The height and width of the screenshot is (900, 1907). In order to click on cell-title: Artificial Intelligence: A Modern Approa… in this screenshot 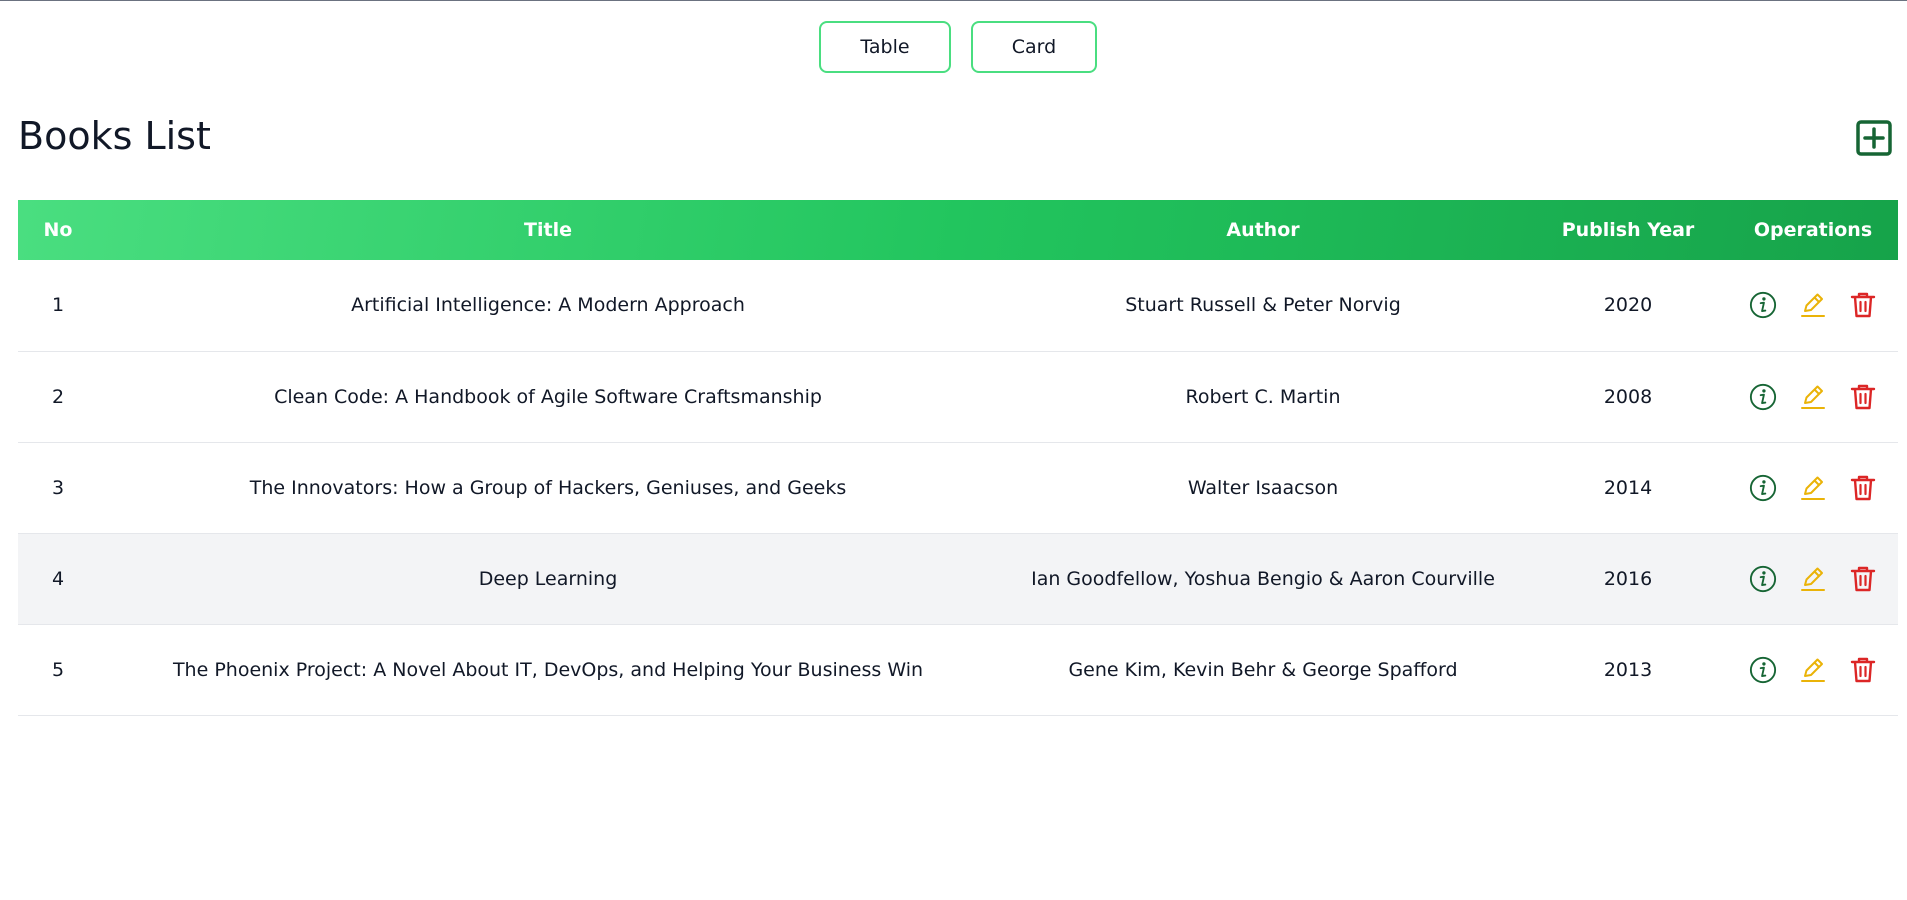, I will do `click(548, 305)`.